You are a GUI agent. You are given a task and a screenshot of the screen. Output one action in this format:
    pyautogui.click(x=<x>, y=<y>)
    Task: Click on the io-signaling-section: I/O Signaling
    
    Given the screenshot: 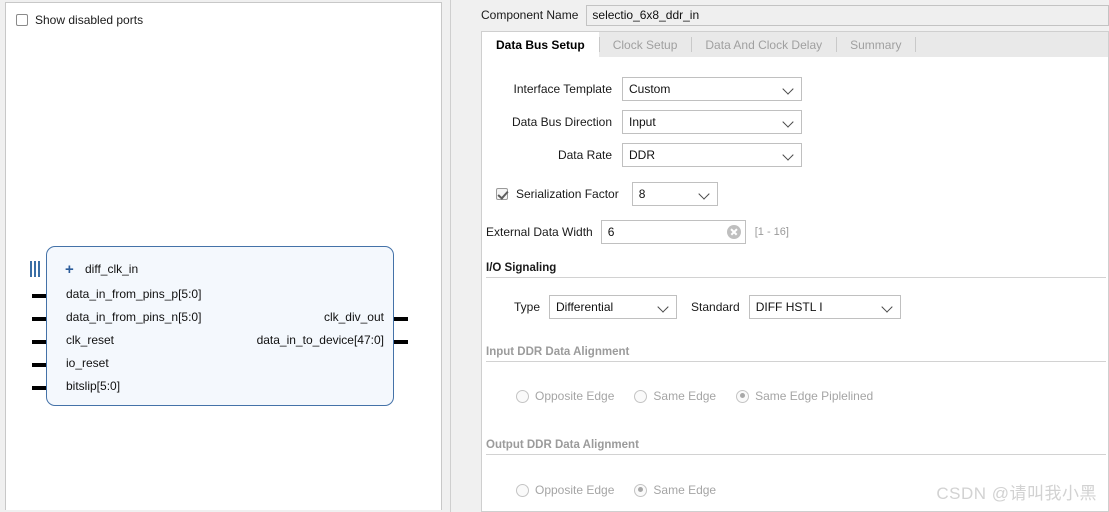 What is the action you would take?
    pyautogui.click(x=796, y=270)
    